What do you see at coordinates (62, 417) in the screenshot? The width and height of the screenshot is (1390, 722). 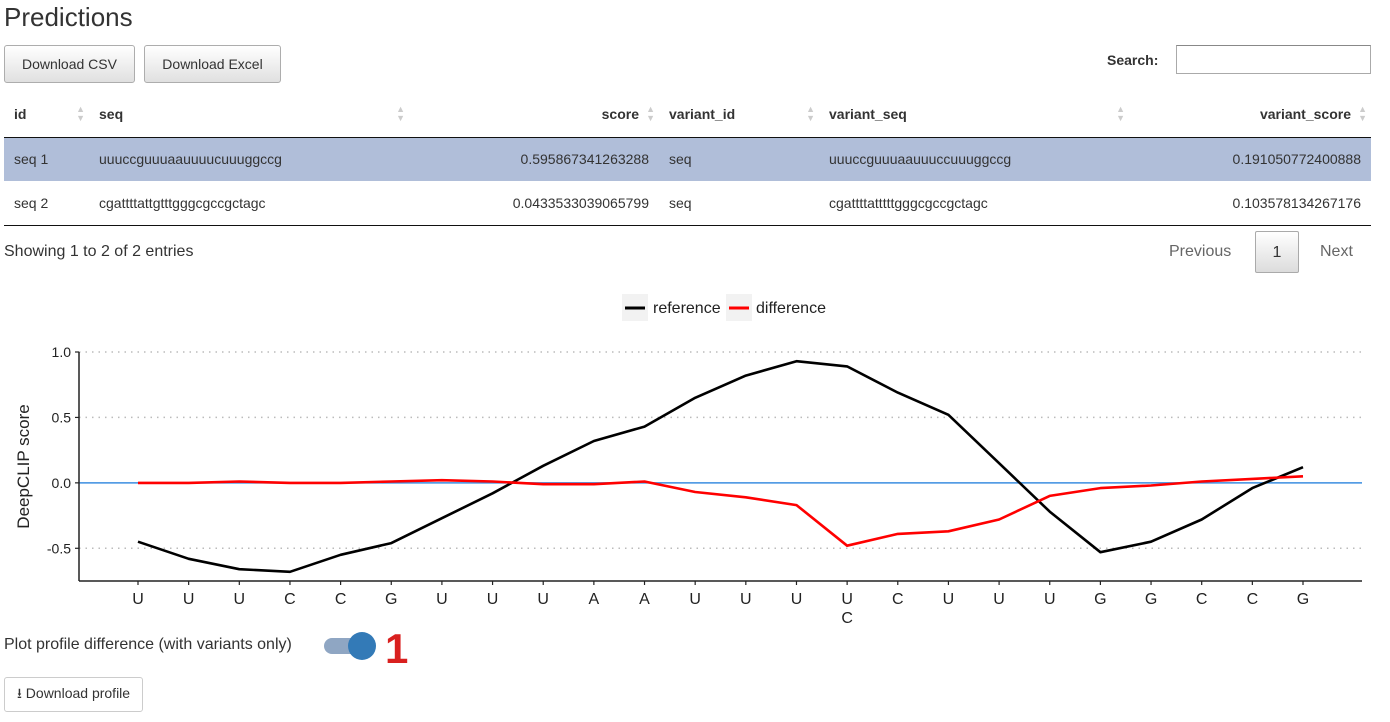 I see `y-tick-label: 0.5` at bounding box center [62, 417].